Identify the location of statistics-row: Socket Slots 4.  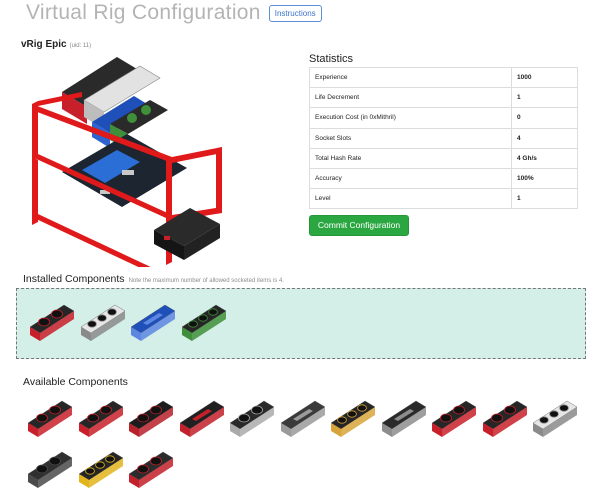
(443, 138).